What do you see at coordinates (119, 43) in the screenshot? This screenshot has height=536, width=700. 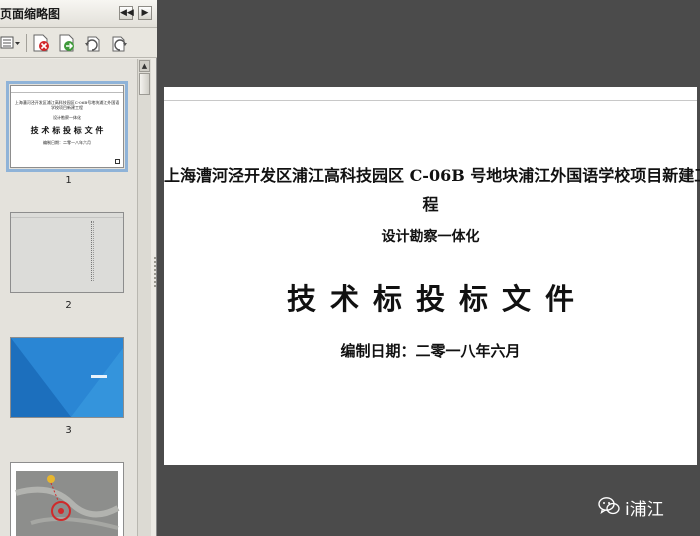 I see `rotate-right-icon` at bounding box center [119, 43].